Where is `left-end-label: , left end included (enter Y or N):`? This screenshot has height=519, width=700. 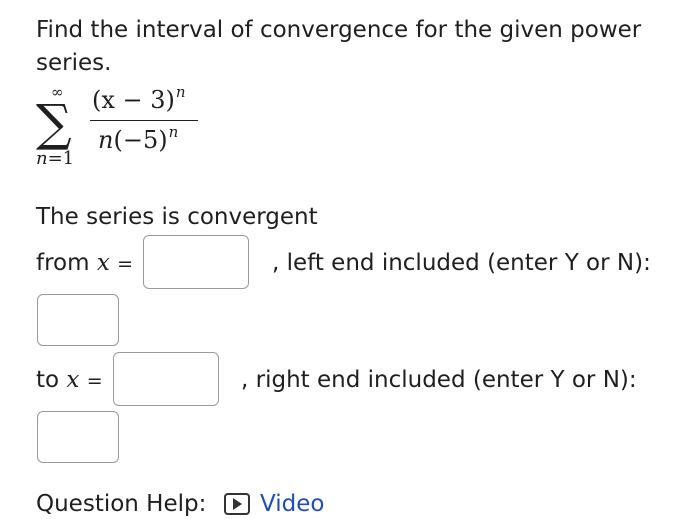
left-end-label: , left end included (enter Y or N): is located at coordinates (461, 263).